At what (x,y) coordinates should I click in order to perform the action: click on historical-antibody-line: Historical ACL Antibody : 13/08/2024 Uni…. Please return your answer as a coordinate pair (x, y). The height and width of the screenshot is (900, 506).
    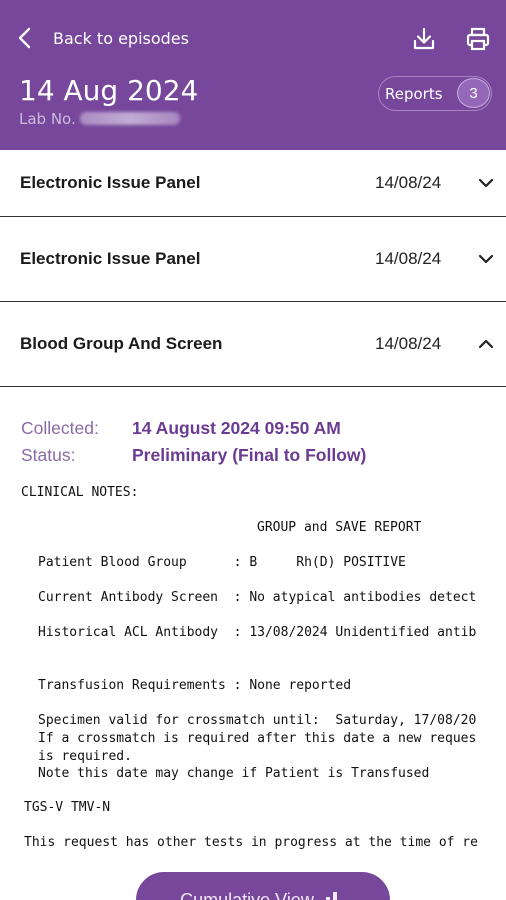
    Looking at the image, I should click on (257, 632).